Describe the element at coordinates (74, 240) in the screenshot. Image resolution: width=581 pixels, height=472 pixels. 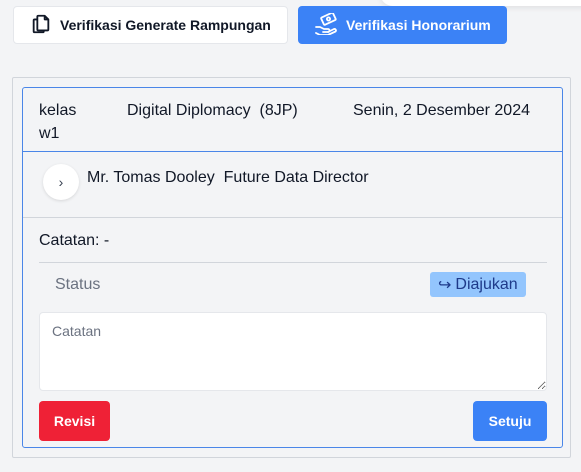
I see `note-text: Catatan: -` at that location.